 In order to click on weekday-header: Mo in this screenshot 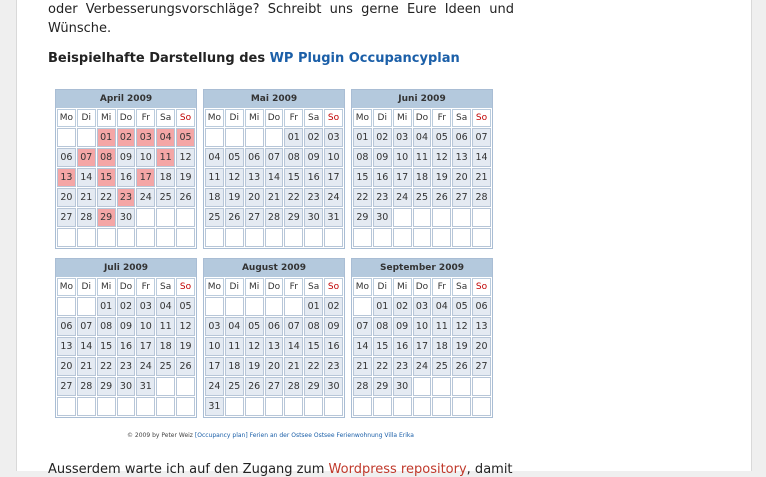, I will do `click(362, 287)`.